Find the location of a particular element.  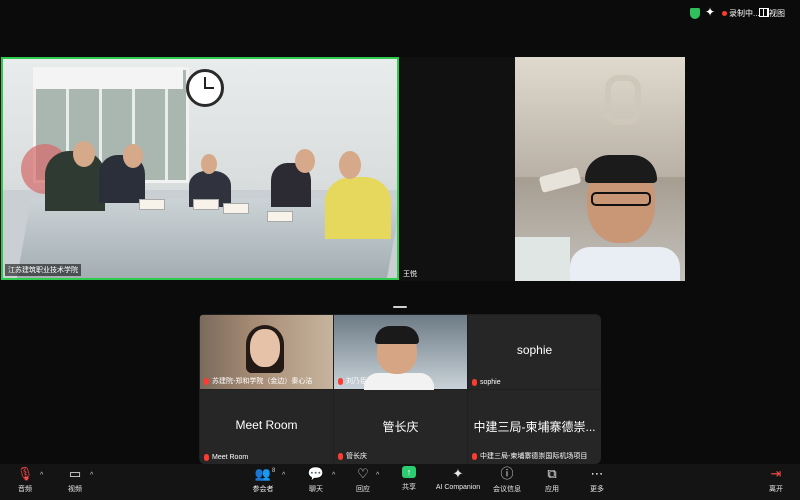

leave-icon: ⇥ is located at coordinates (776, 473).